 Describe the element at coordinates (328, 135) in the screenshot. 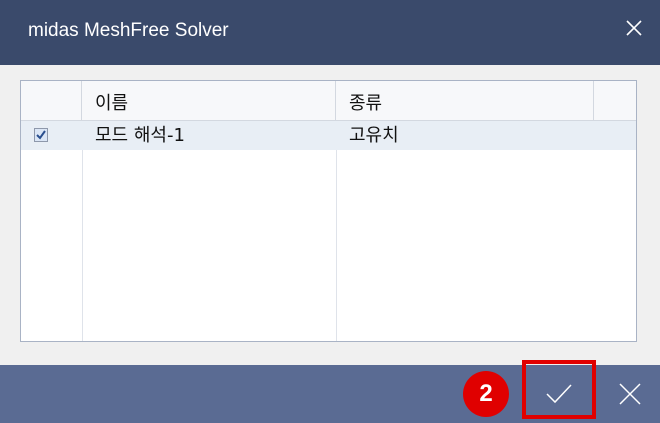

I see `table-row: 모드 해석-1 고유치` at that location.